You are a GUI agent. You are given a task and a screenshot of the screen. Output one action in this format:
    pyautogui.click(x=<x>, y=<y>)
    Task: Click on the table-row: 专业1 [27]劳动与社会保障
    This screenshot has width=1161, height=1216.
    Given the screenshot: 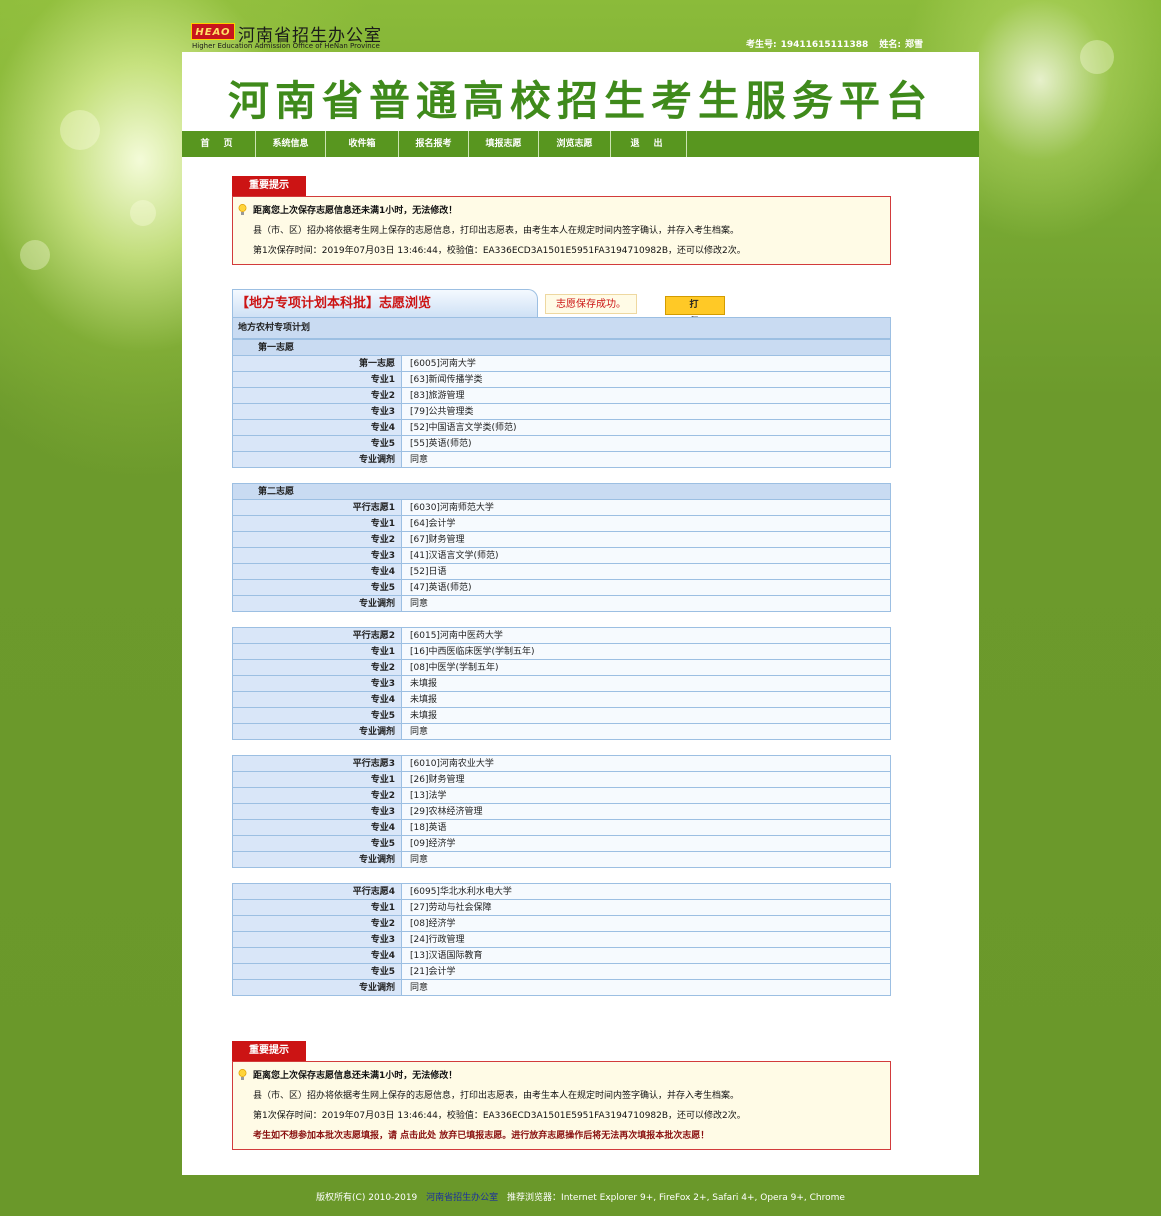 What is the action you would take?
    pyautogui.click(x=561, y=907)
    